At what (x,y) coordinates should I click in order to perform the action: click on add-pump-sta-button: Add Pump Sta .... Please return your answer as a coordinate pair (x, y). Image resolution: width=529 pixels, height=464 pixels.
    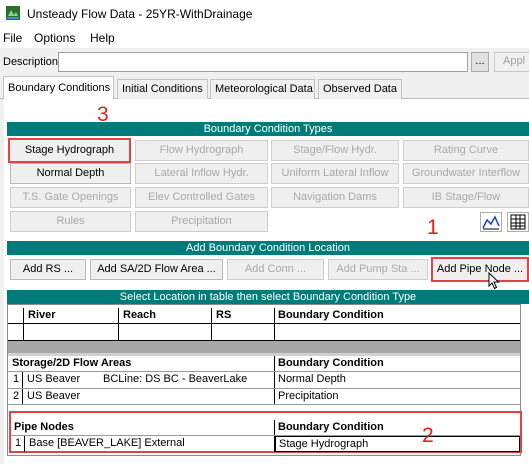
    Looking at the image, I should click on (378, 269).